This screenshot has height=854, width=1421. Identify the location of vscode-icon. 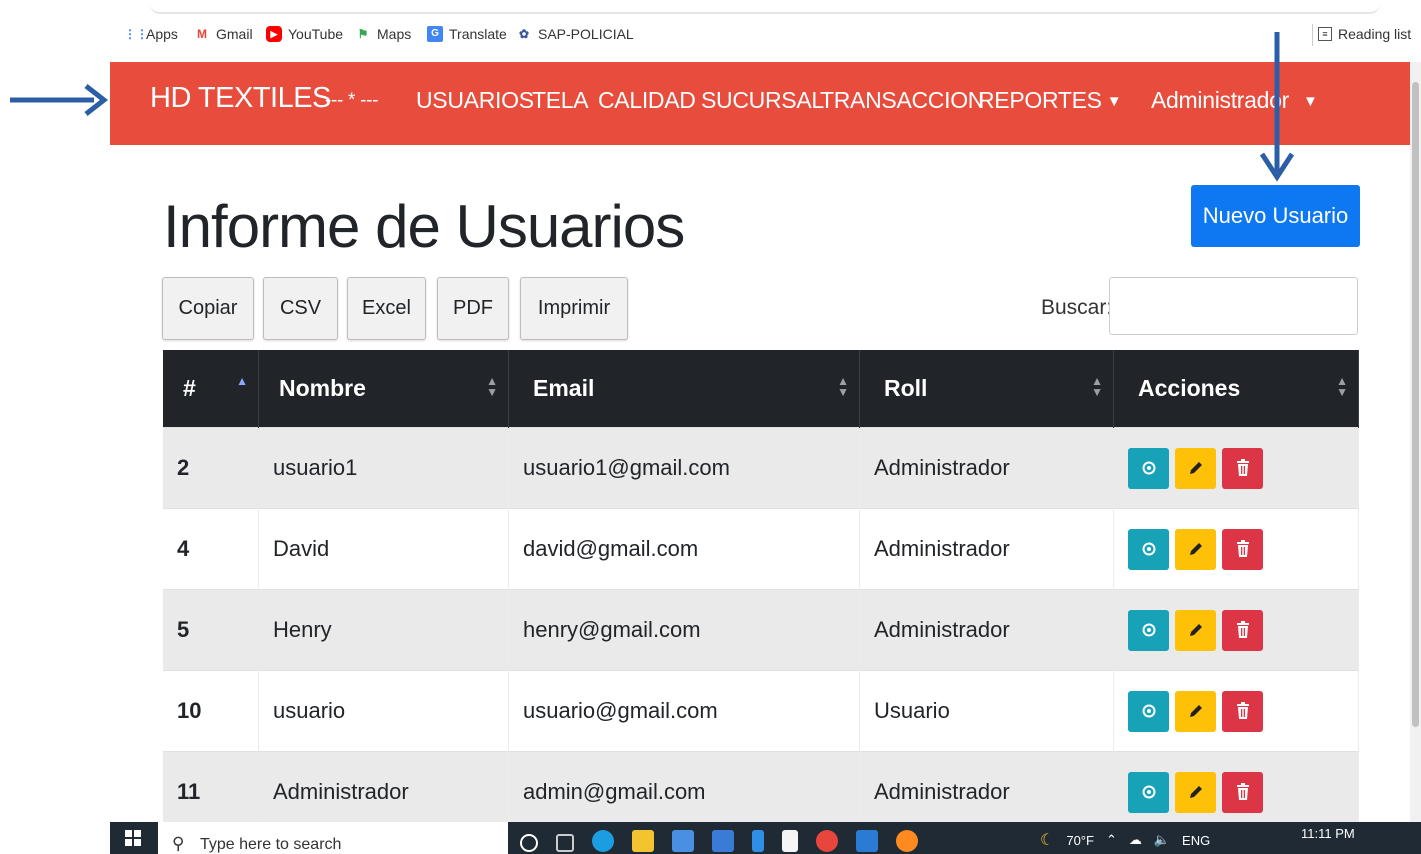
(867, 841).